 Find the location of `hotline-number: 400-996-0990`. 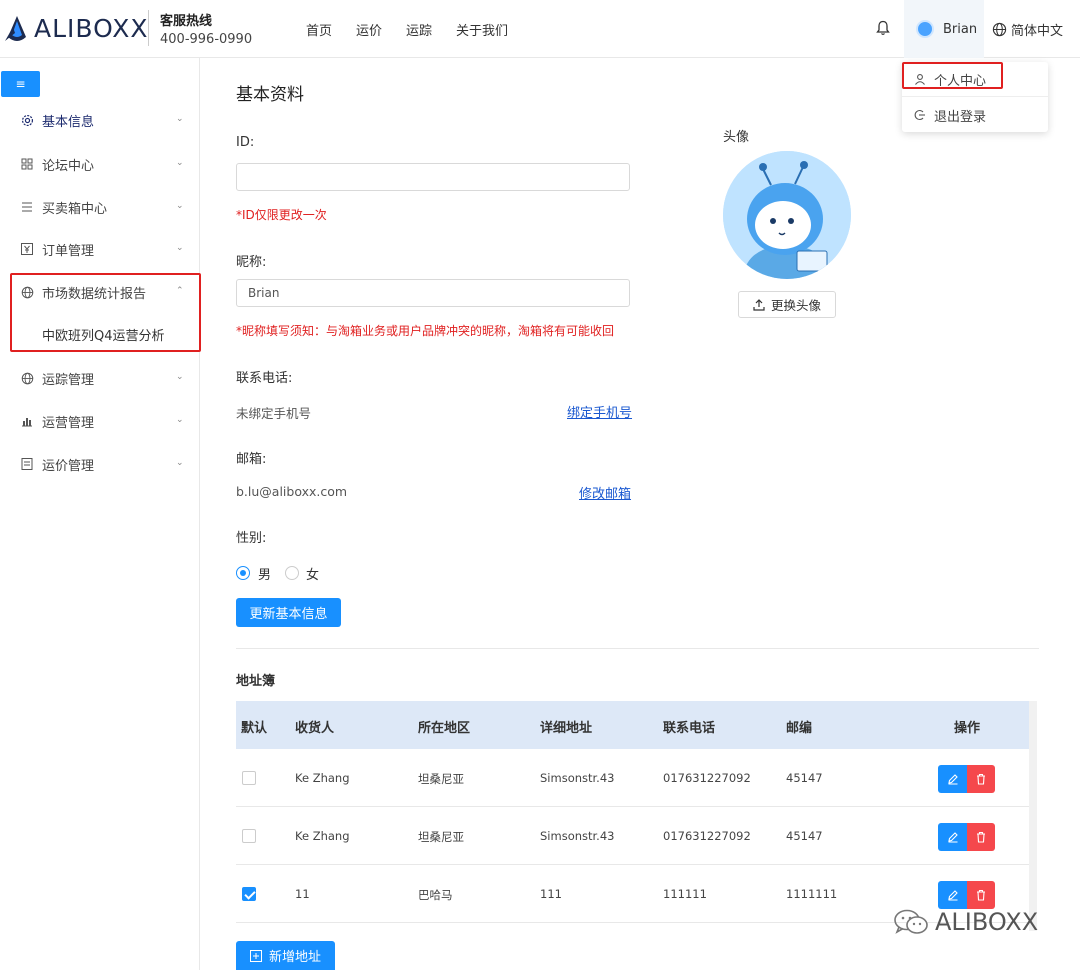

hotline-number: 400-996-0990 is located at coordinates (206, 39).